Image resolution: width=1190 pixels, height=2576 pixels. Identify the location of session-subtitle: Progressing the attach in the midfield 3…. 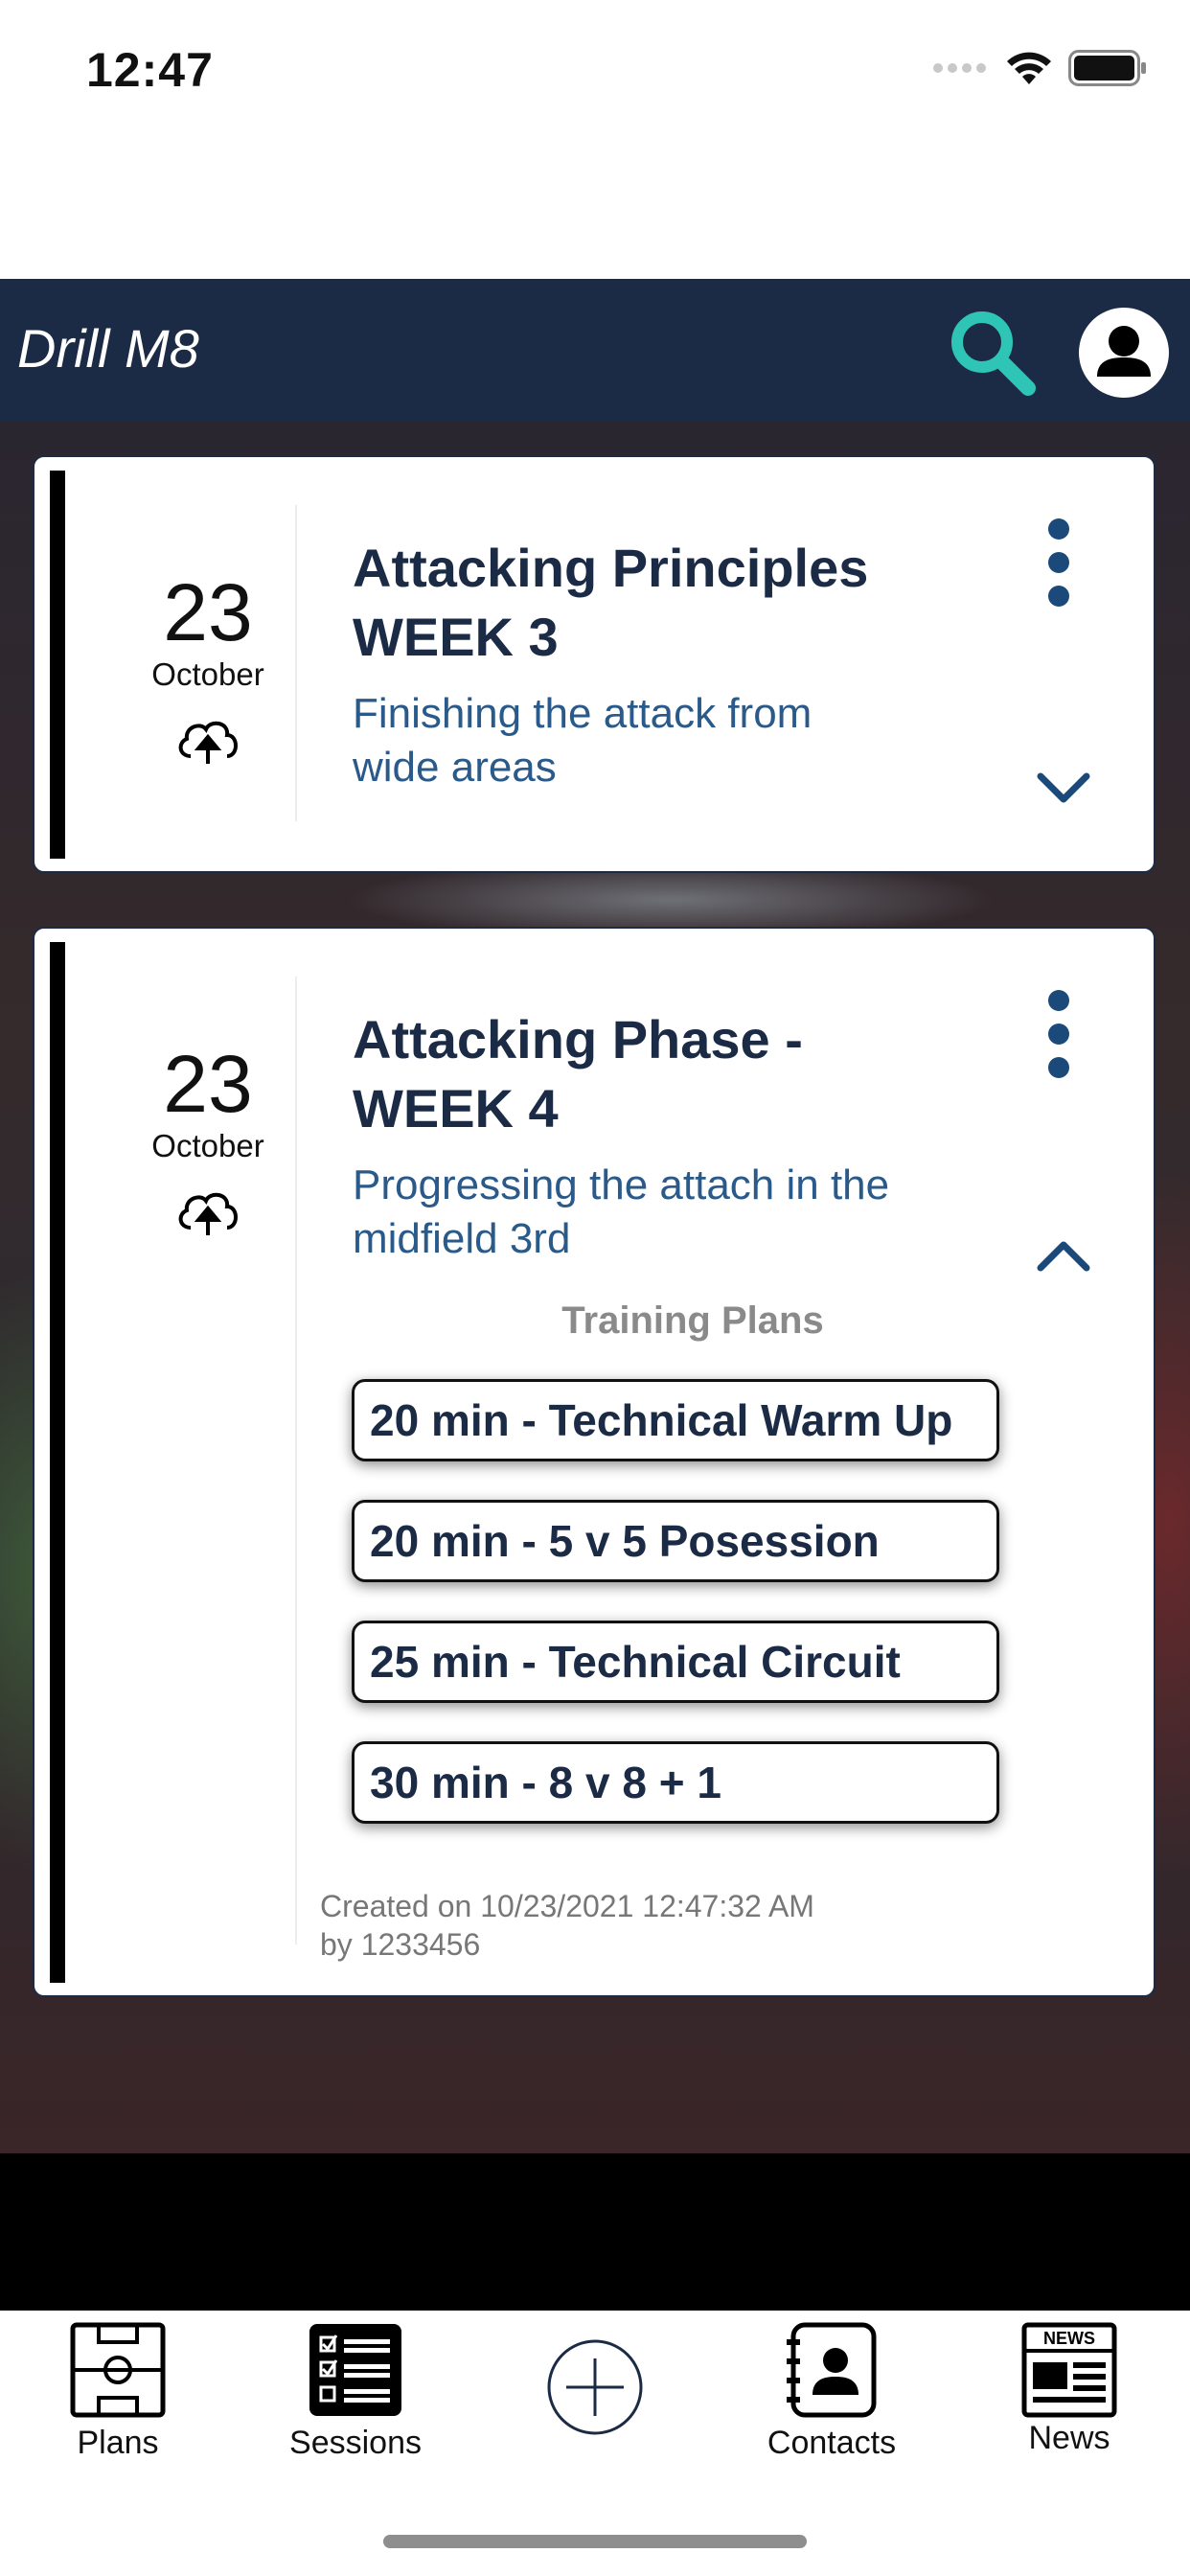
(679, 1212).